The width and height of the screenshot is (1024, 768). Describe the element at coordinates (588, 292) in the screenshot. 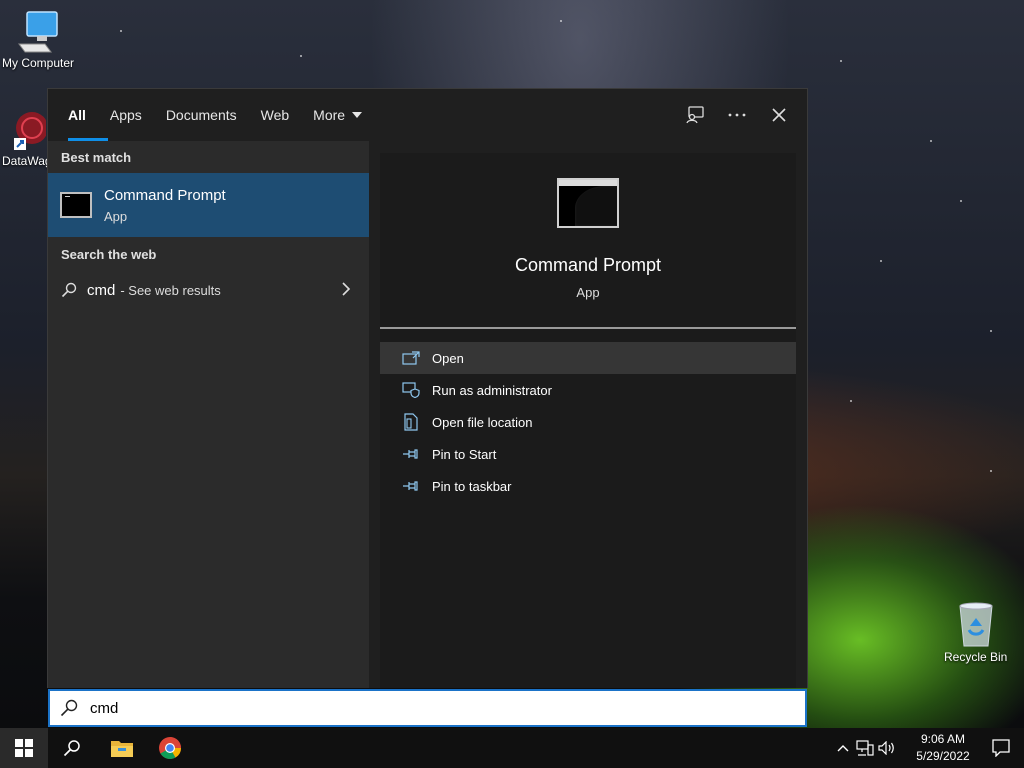

I see `preview-subtitle: App` at that location.